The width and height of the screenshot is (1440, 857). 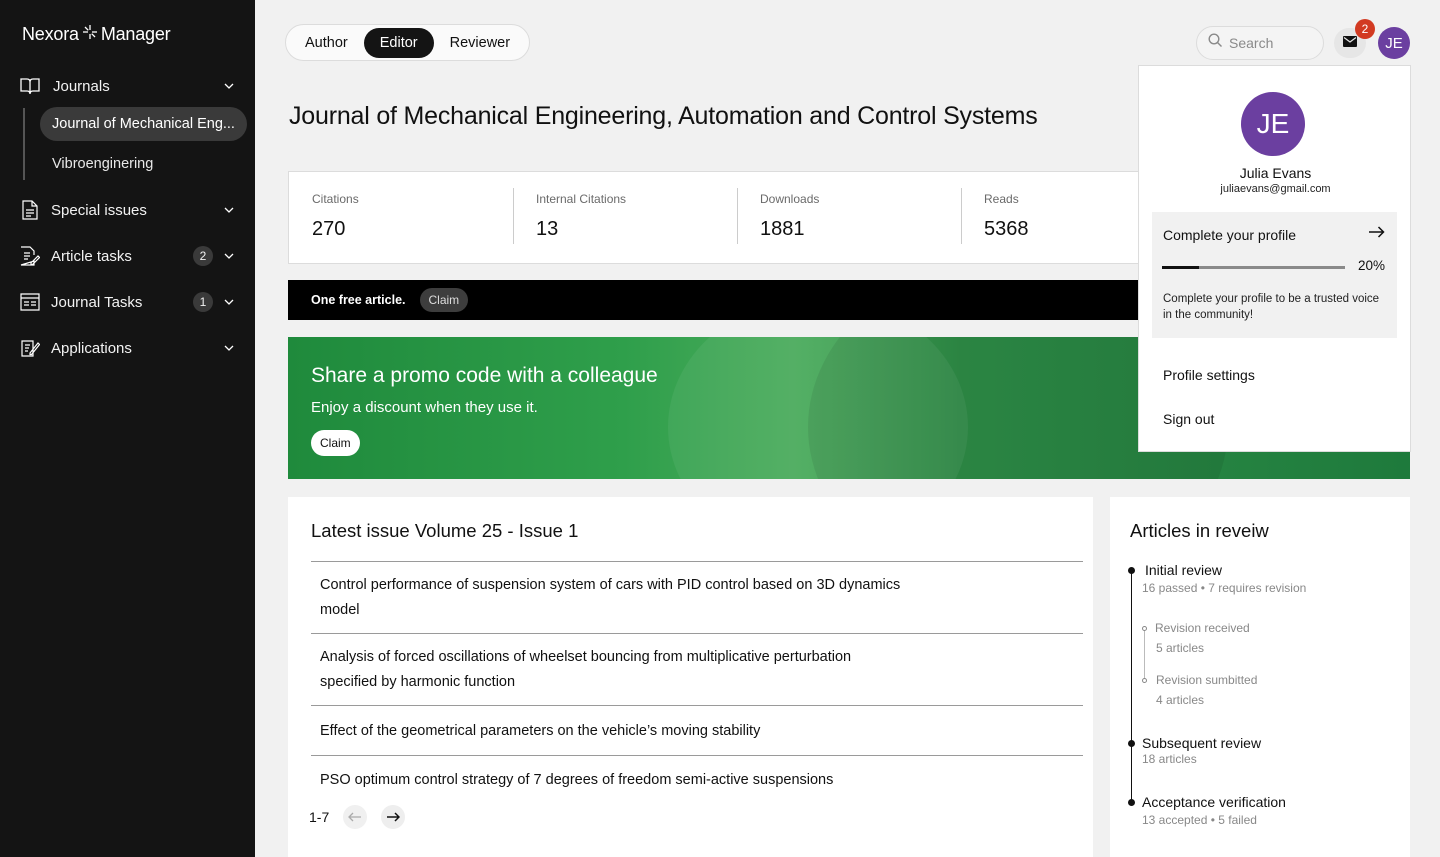 I want to click on sidebar-item-label: Journal Tasks, so click(x=97, y=302).